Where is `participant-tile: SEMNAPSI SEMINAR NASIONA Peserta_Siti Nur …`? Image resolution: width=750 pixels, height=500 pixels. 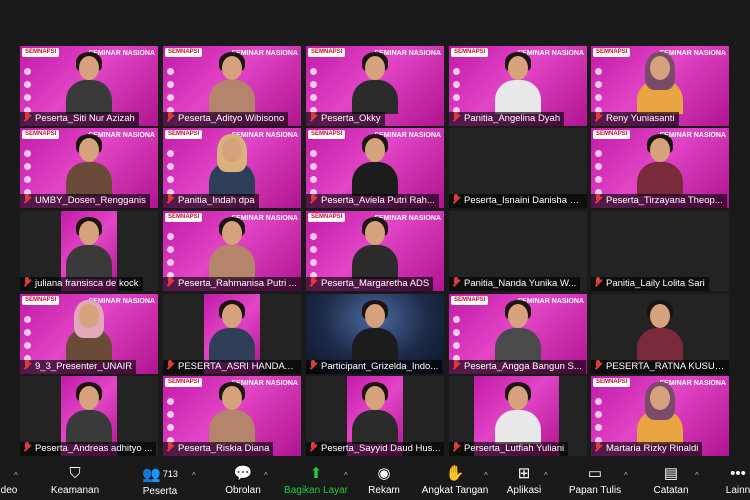
participant-tile: SEMNAPSI SEMINAR NASIONA Peserta_Siti Nur … is located at coordinates (89, 86).